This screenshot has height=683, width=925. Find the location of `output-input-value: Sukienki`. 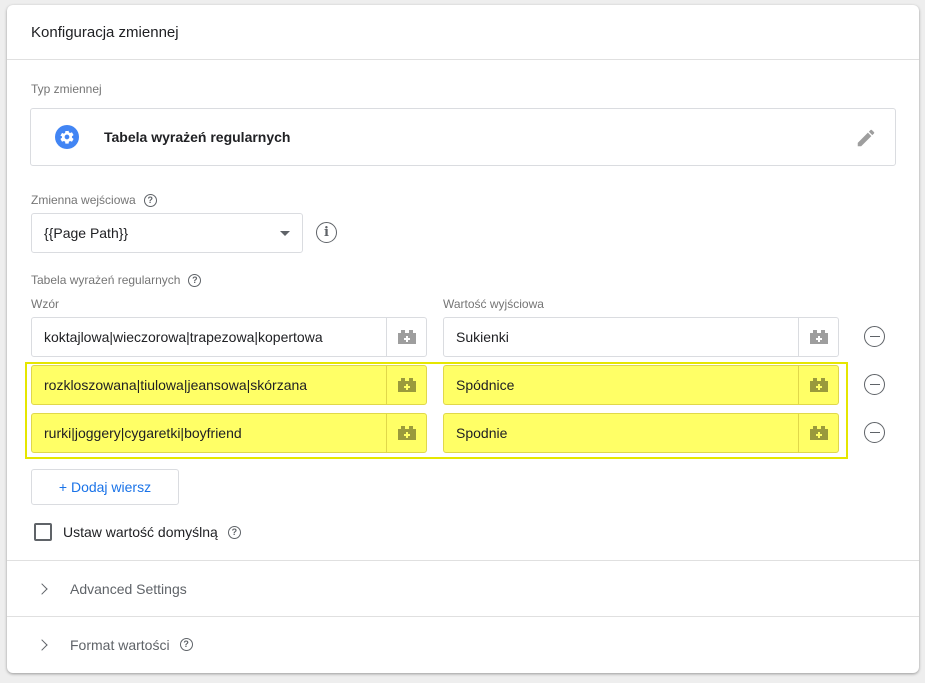

output-input-value: Sukienki is located at coordinates (482, 337).